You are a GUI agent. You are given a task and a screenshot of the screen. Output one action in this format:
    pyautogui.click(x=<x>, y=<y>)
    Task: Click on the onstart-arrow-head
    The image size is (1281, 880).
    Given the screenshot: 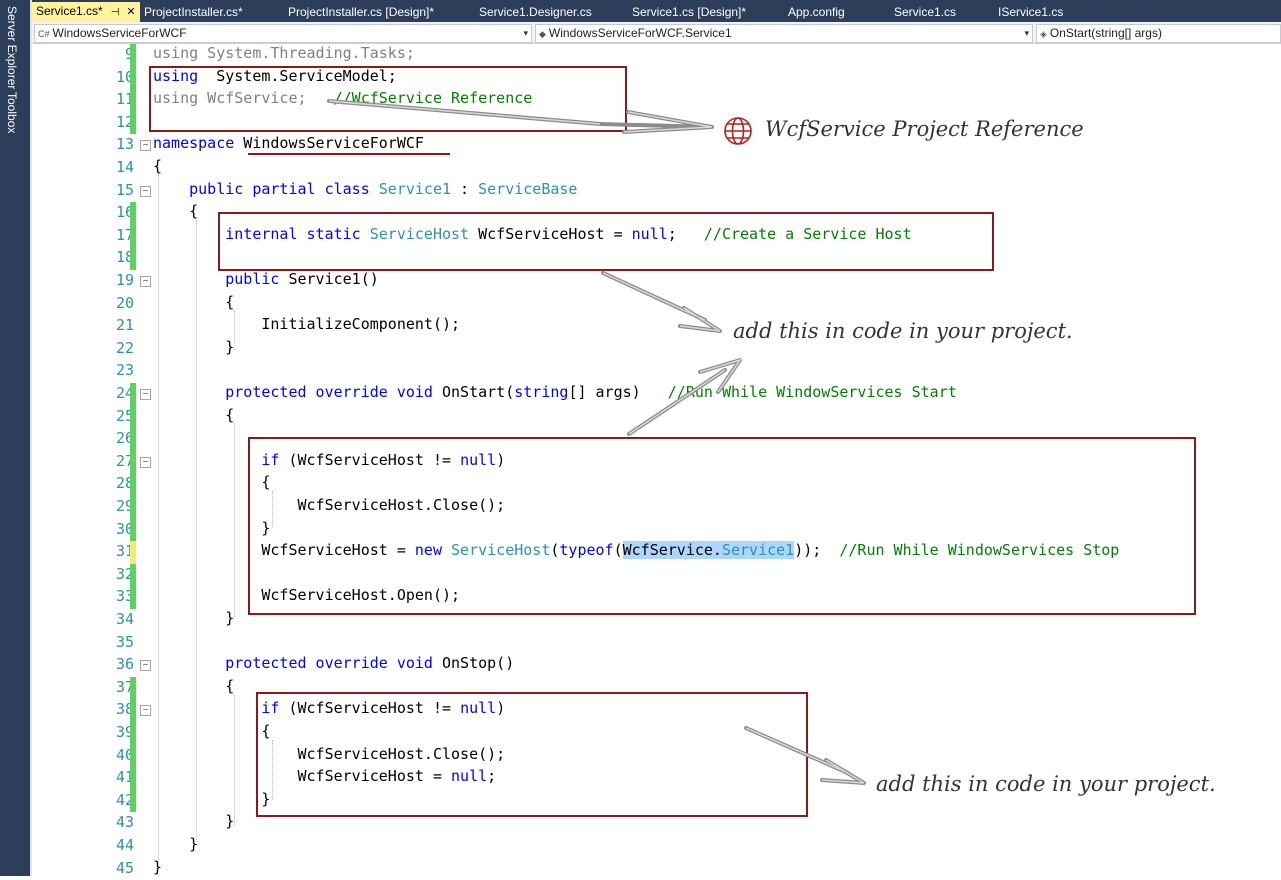 What is the action you would take?
    pyautogui.click(x=720, y=376)
    